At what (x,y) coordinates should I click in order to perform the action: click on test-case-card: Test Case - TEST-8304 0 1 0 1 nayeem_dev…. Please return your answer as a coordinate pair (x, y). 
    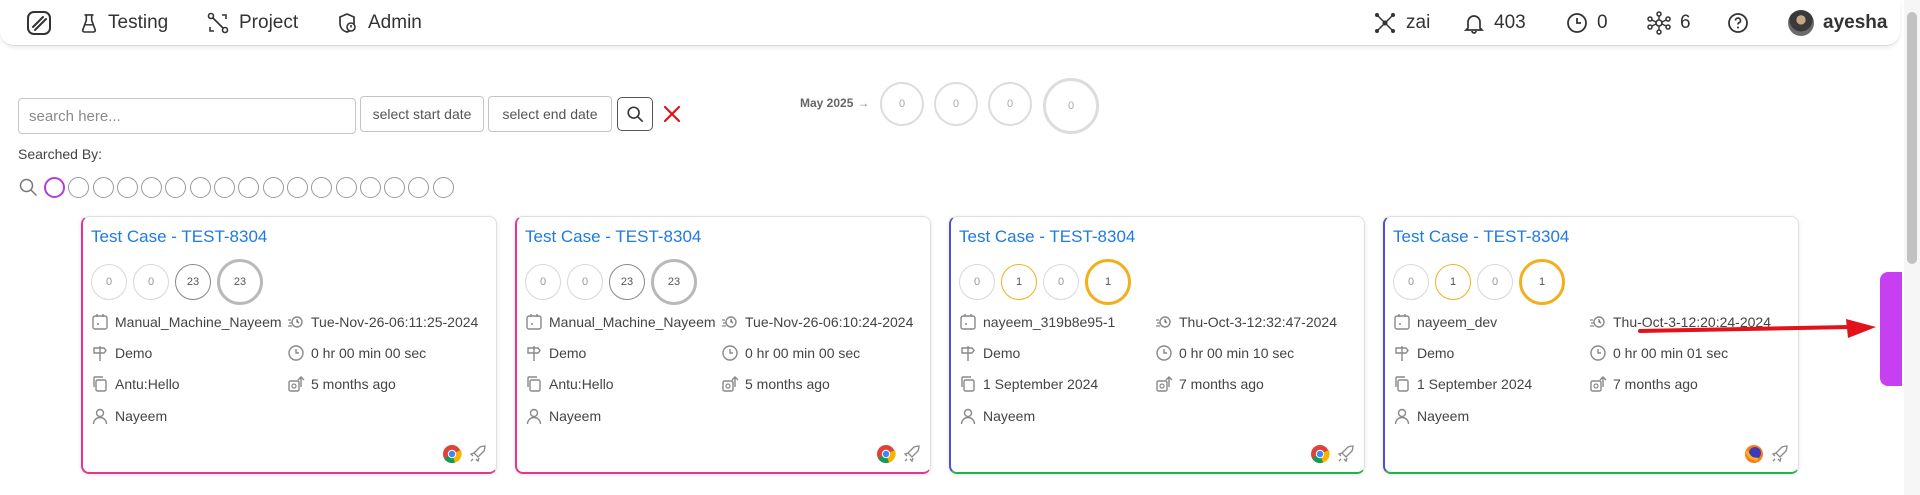
    Looking at the image, I should click on (1591, 345).